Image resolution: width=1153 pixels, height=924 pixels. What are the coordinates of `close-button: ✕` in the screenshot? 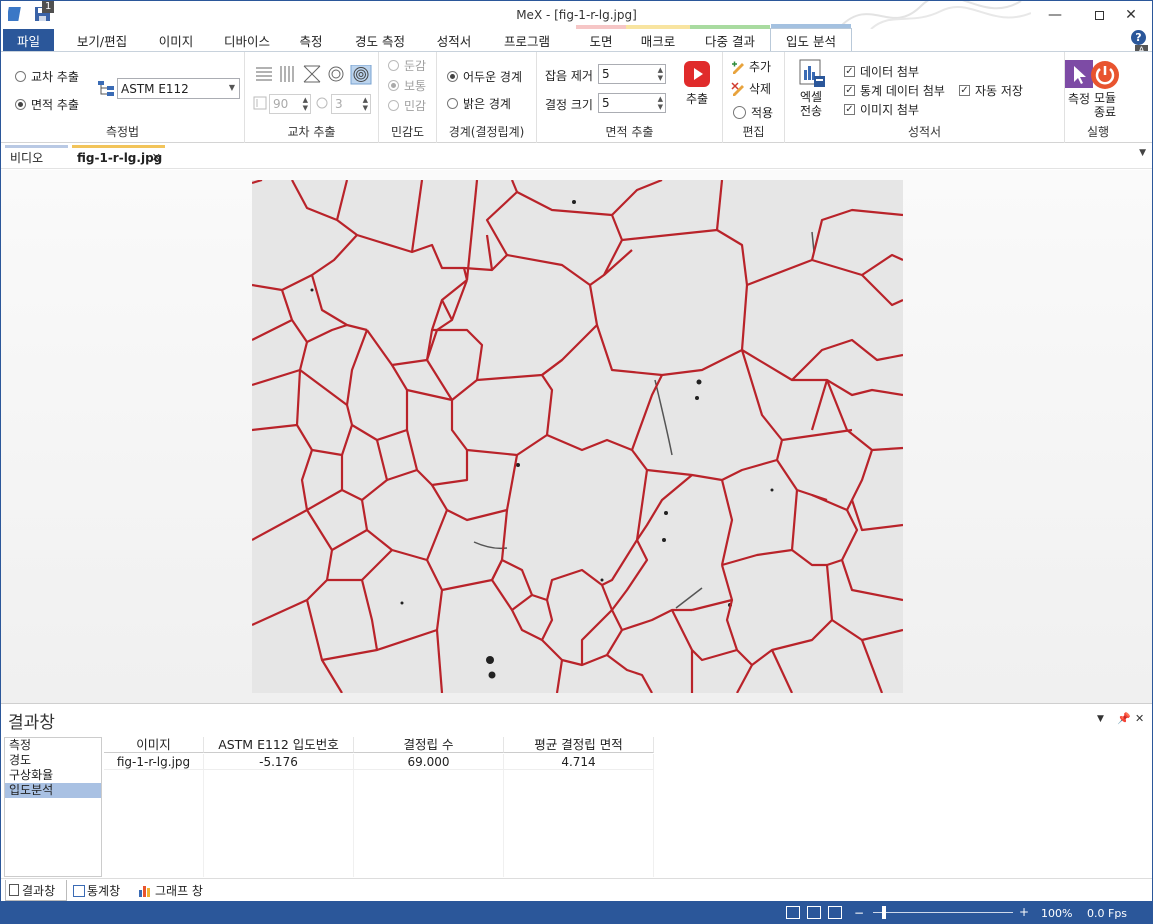 It's located at (1130, 15).